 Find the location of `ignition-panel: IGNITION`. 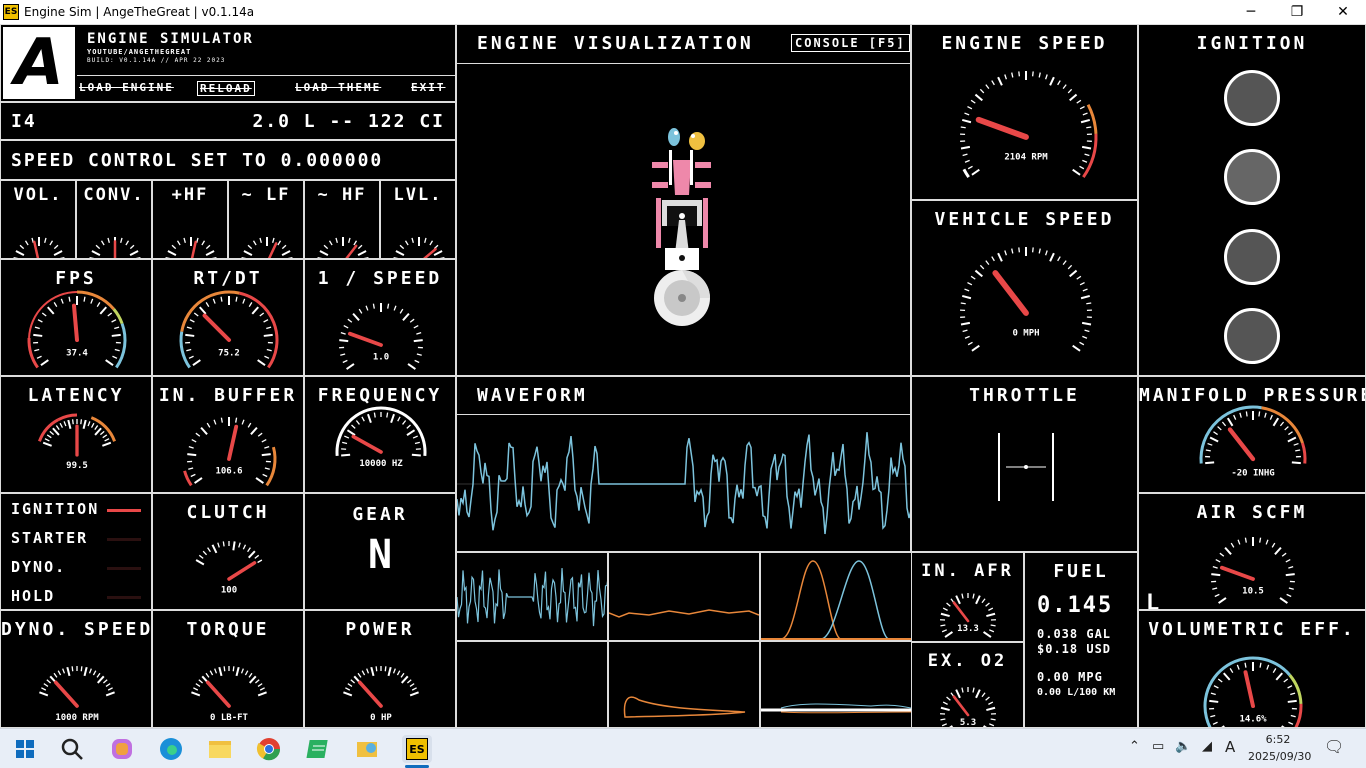

ignition-panel: IGNITION is located at coordinates (1252, 200).